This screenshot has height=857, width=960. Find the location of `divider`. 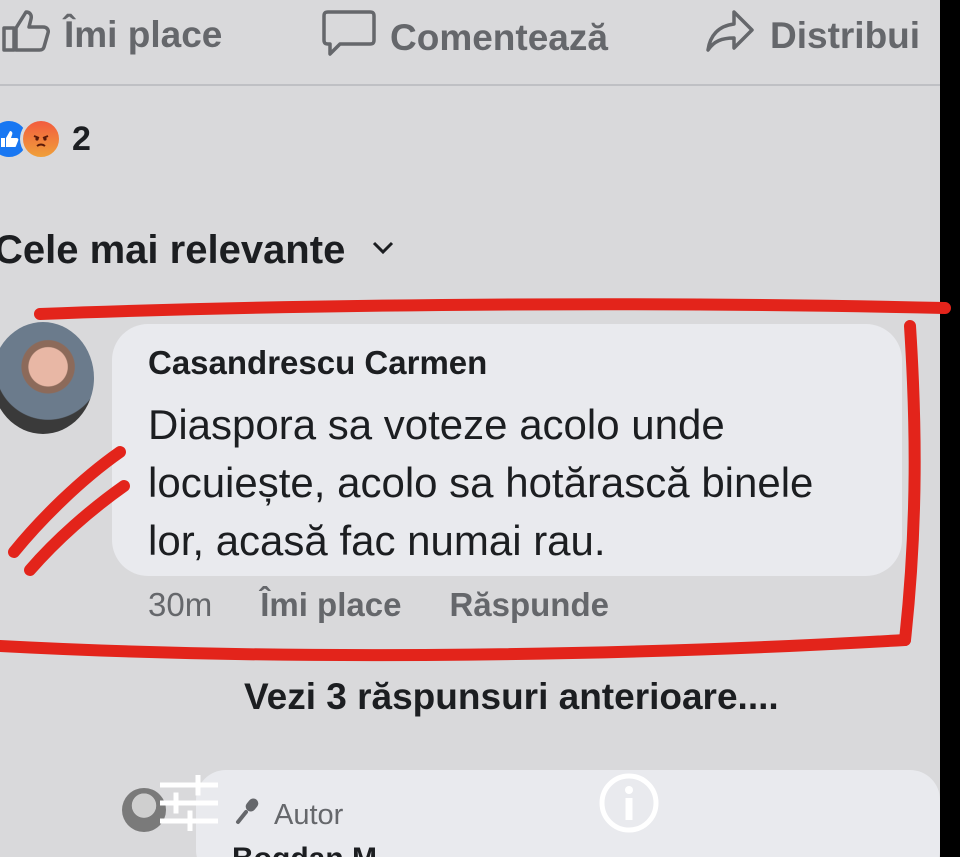

divider is located at coordinates (470, 85).